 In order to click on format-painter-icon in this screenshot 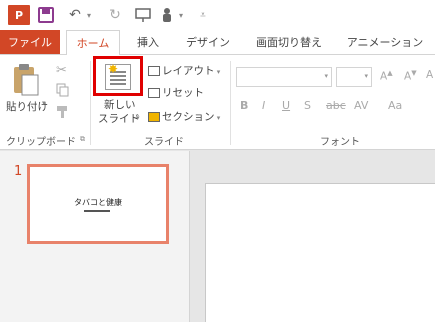, I will do `click(63, 111)`.